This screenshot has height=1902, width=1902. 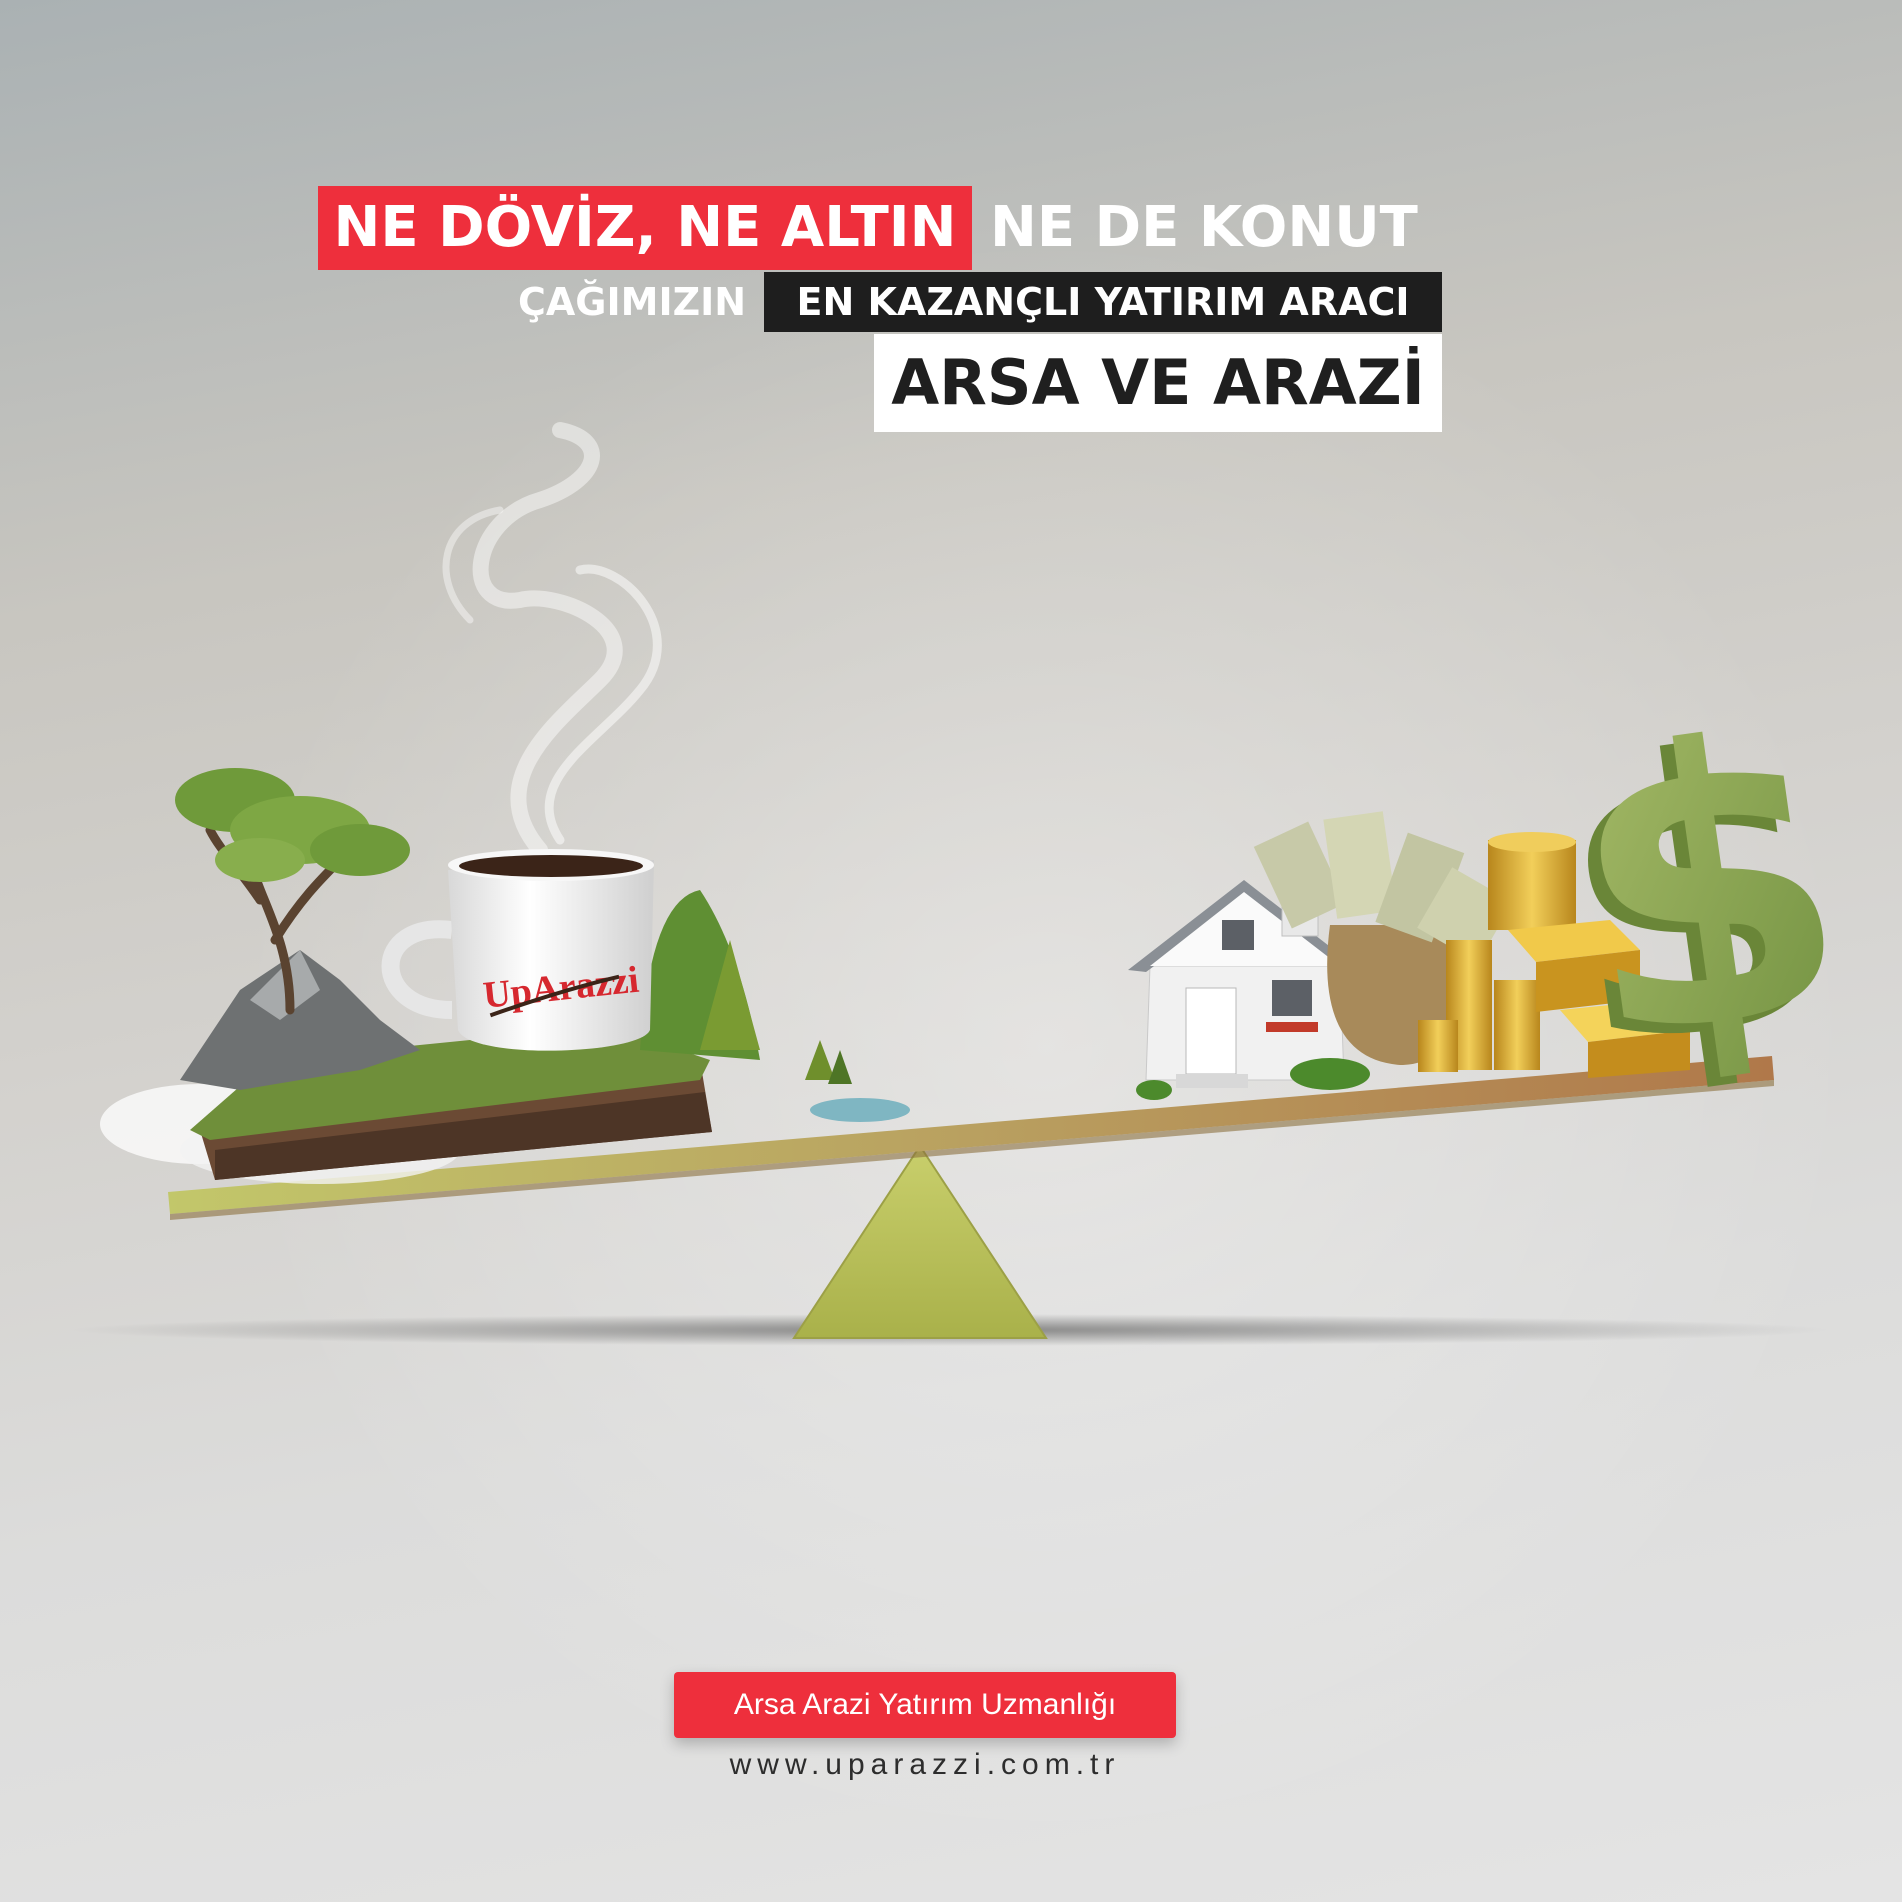 What do you see at coordinates (920, 1241) in the screenshot?
I see `seesaw-fulcrum` at bounding box center [920, 1241].